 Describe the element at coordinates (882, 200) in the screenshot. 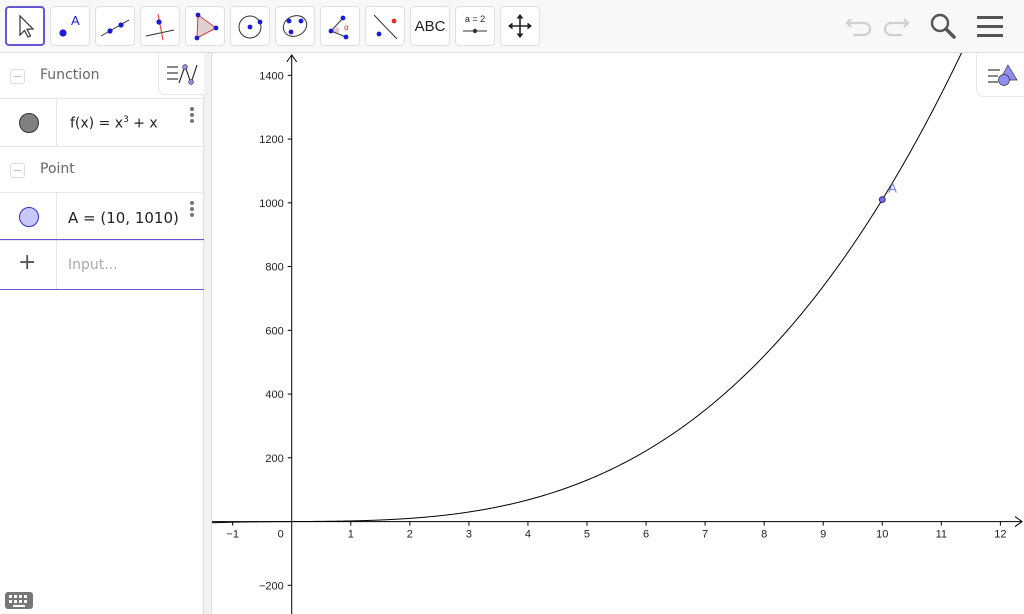

I see `point-A` at that location.